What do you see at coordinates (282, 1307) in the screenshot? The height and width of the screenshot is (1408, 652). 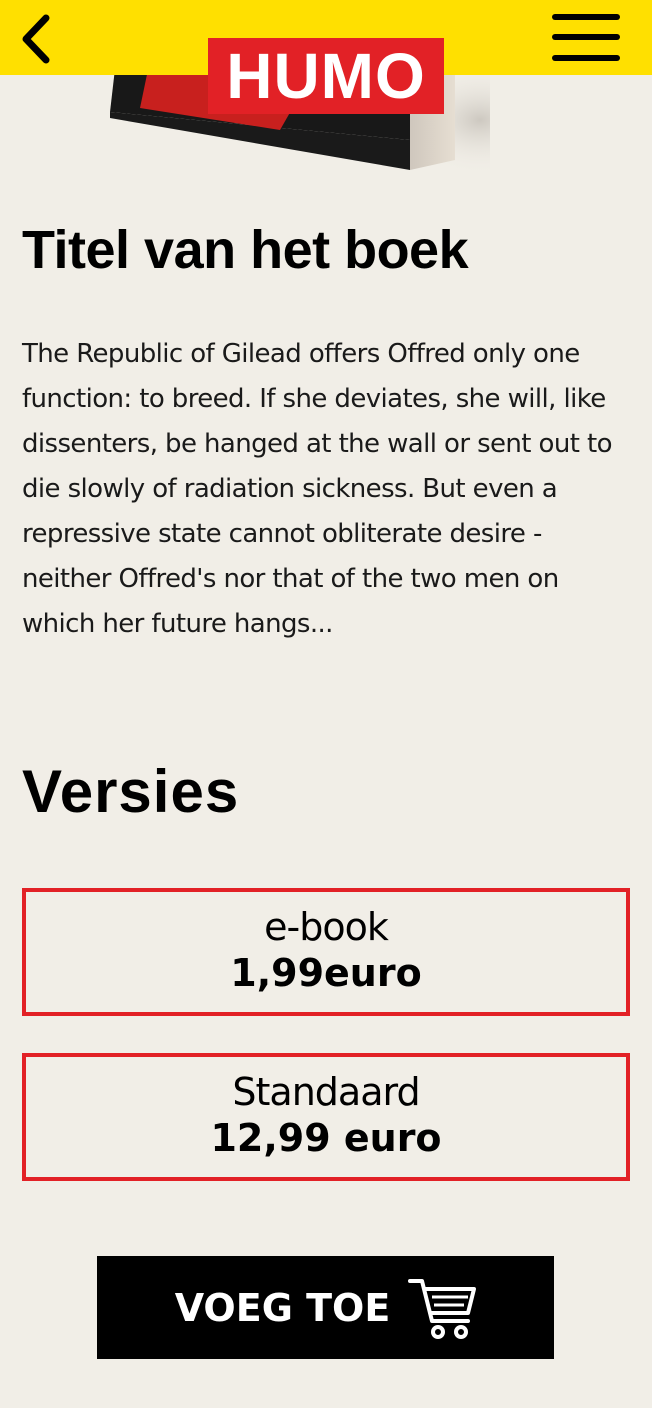 I see `add-to-cart-label: VOEG TOE` at bounding box center [282, 1307].